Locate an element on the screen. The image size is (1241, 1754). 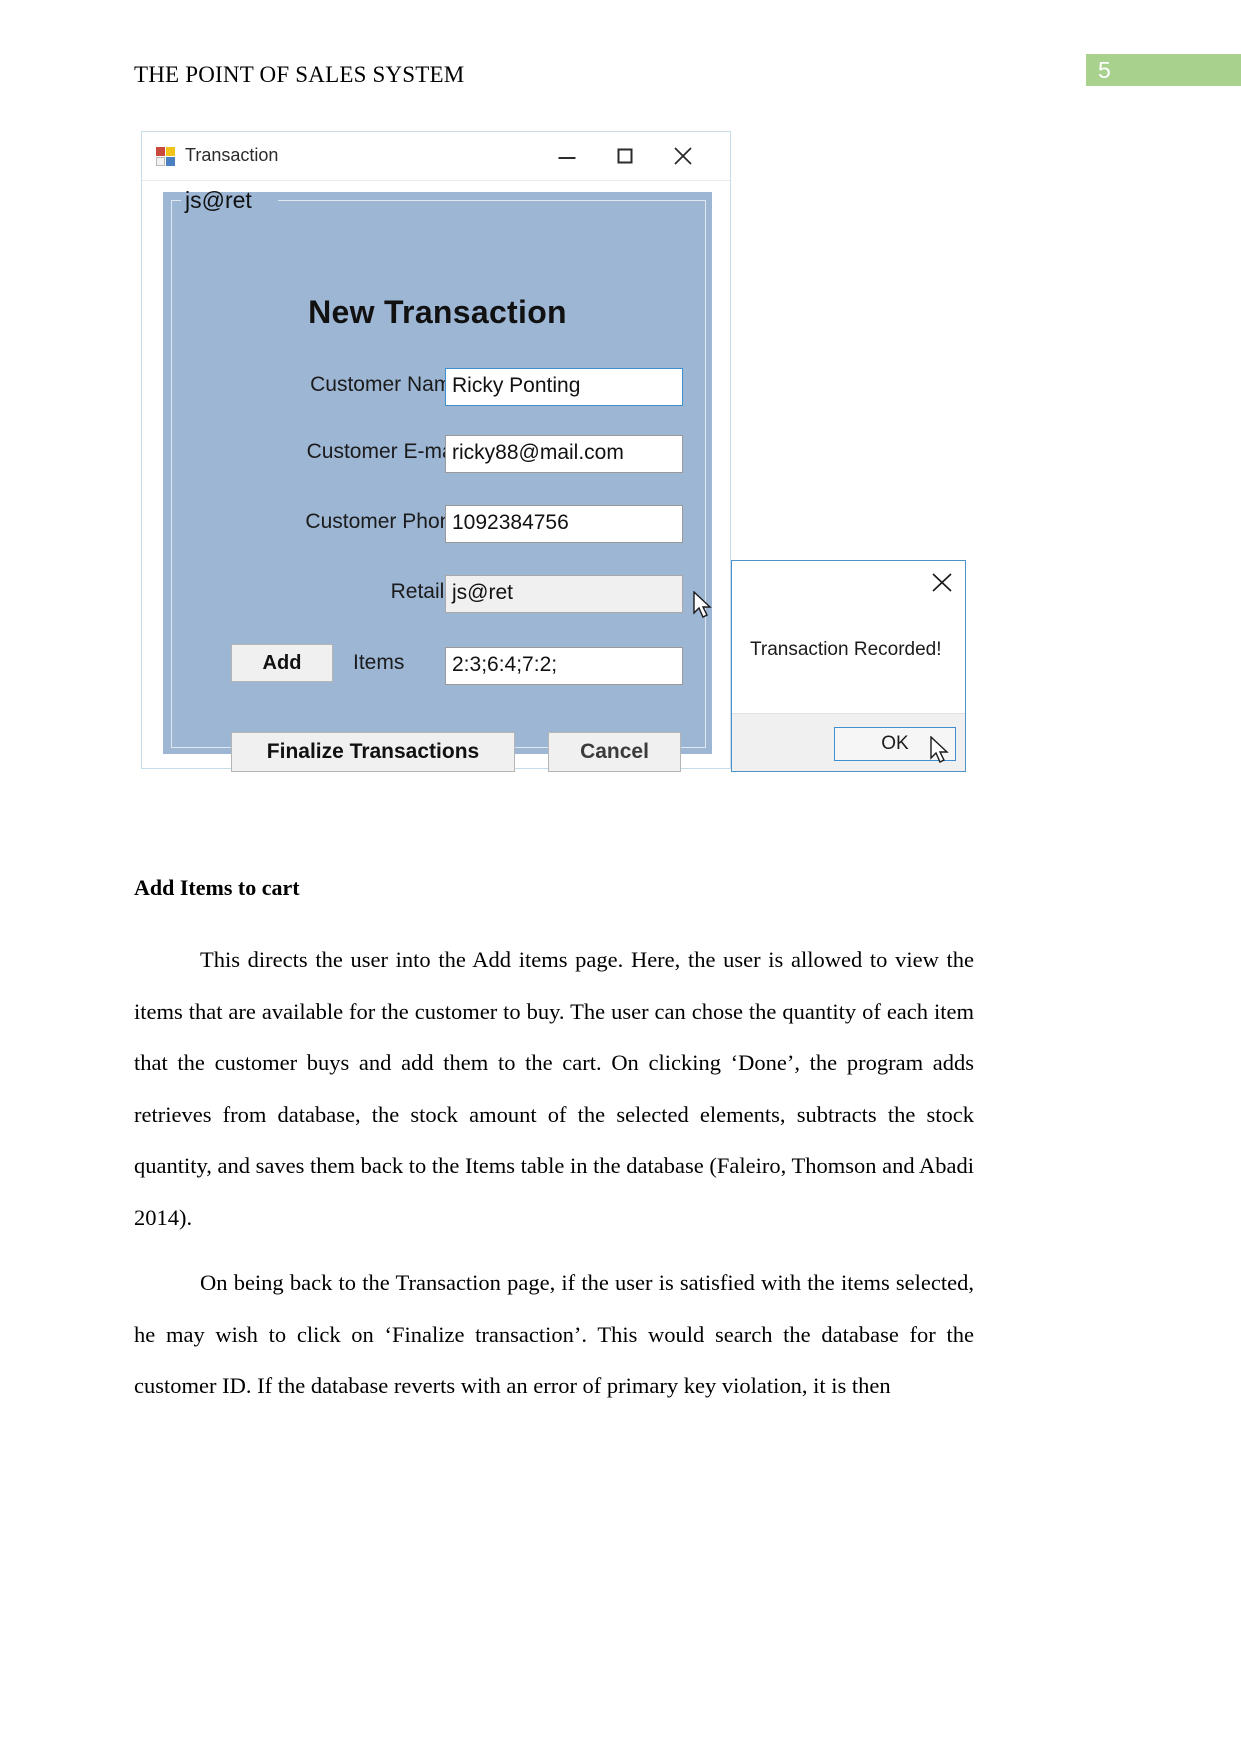
close-button is located at coordinates (683, 156).